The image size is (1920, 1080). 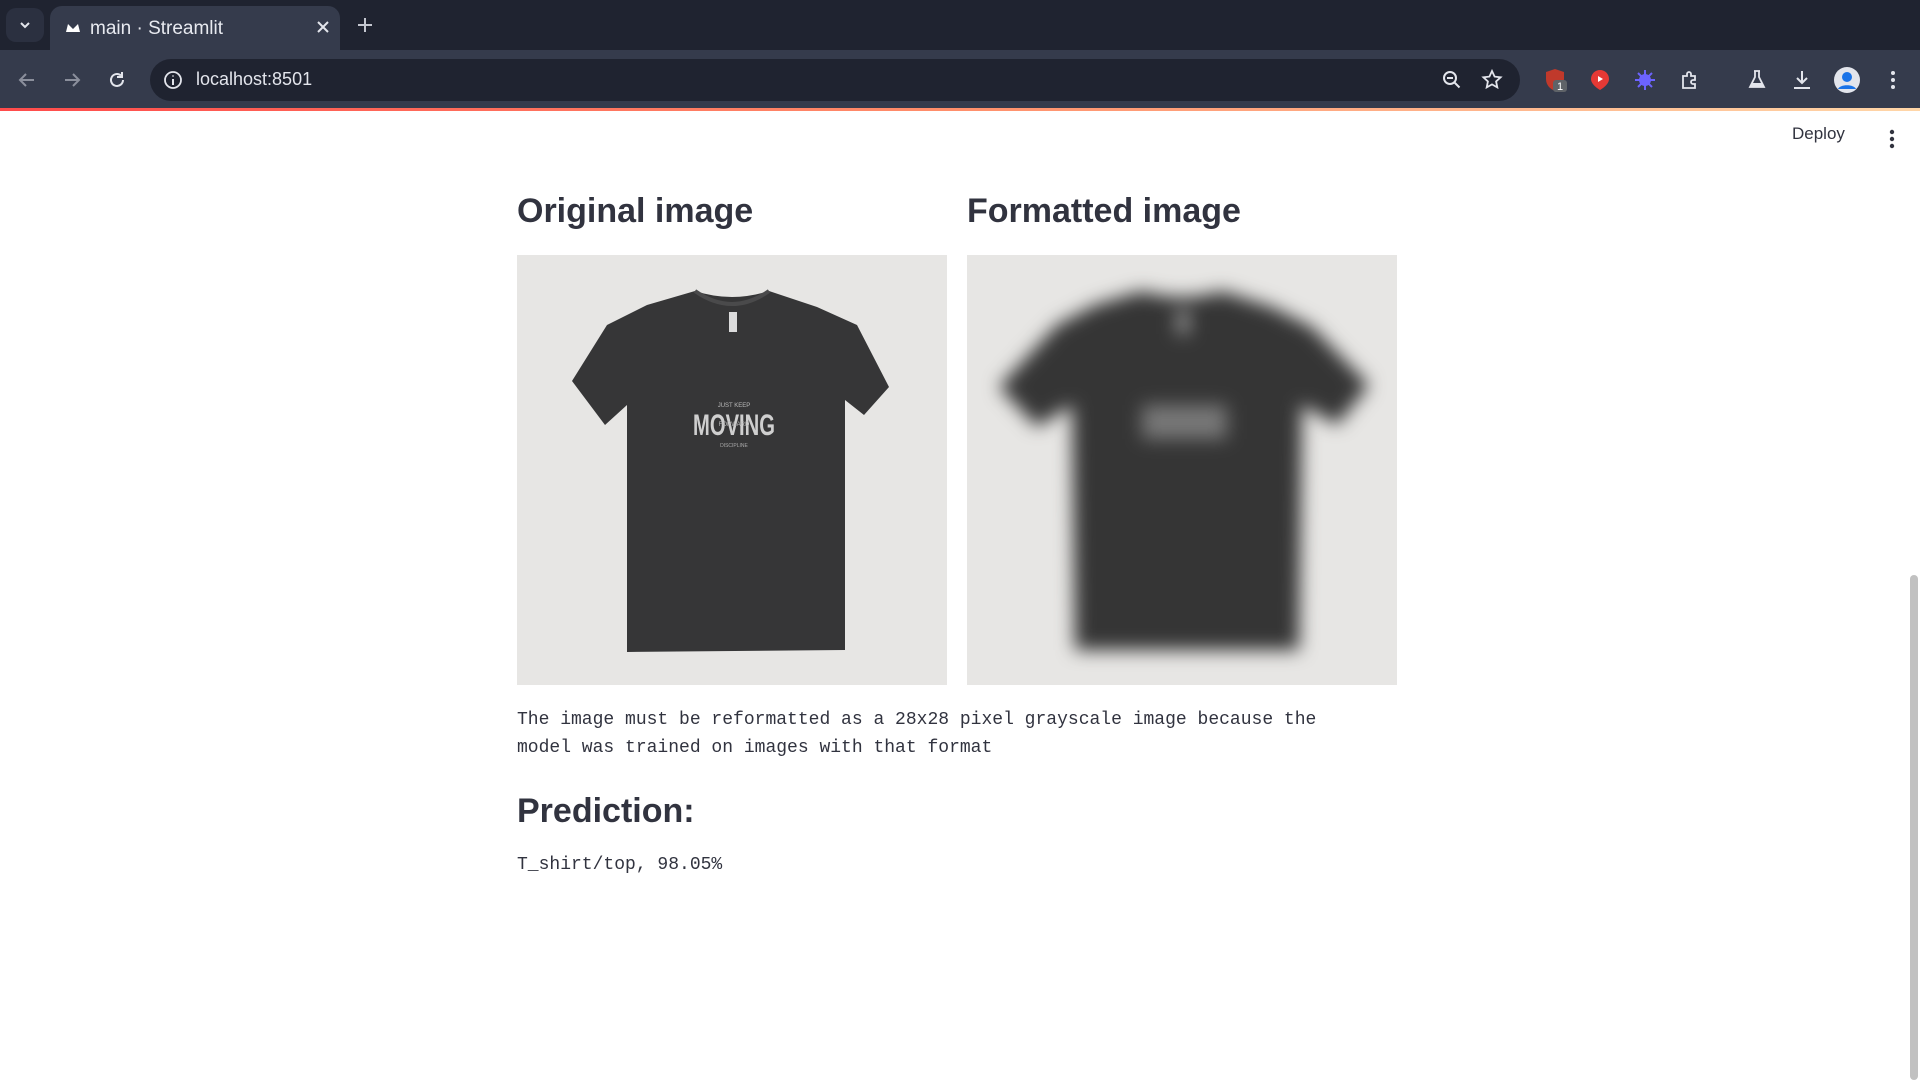 I want to click on original-image: JUST KEEP MOVING FORWARD DISCIPLINE, so click(x=732, y=470).